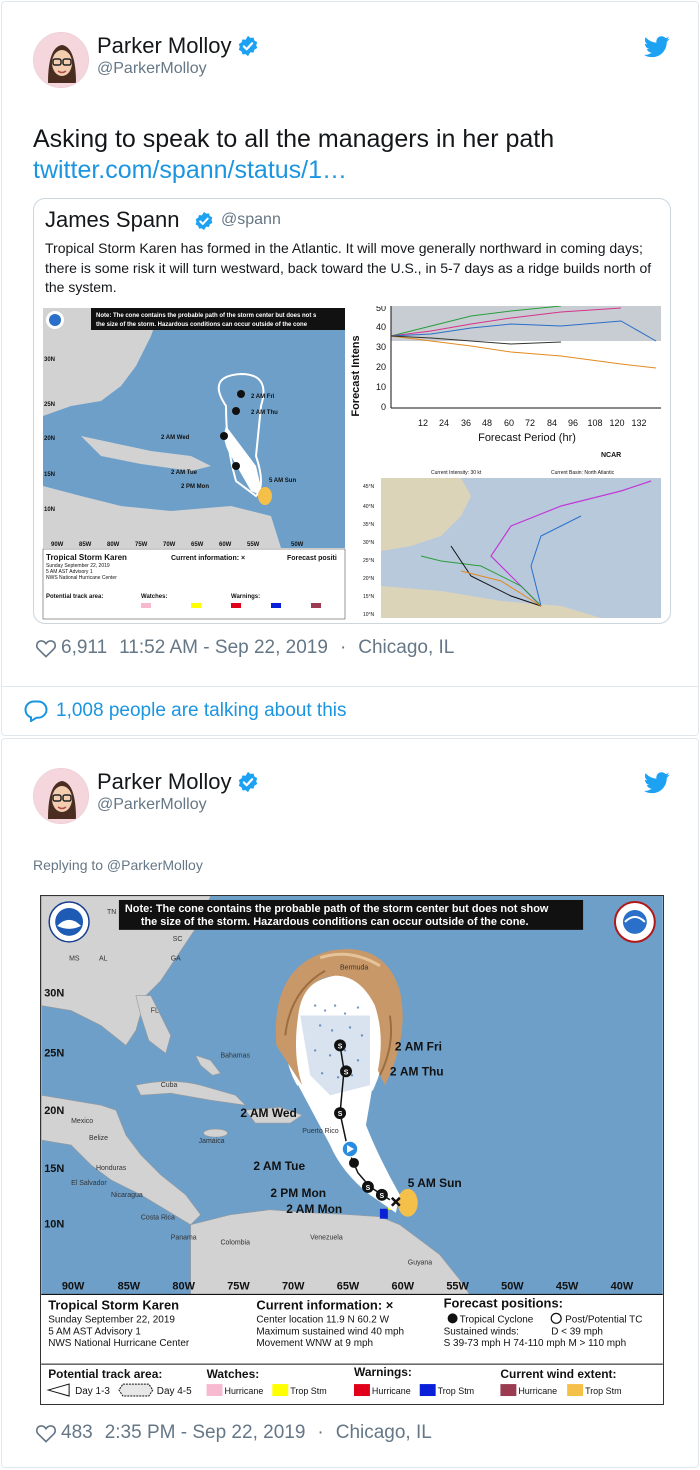 The image size is (700, 1470). What do you see at coordinates (158, 1218) in the screenshot?
I see `svg-text: Costa Rica` at bounding box center [158, 1218].